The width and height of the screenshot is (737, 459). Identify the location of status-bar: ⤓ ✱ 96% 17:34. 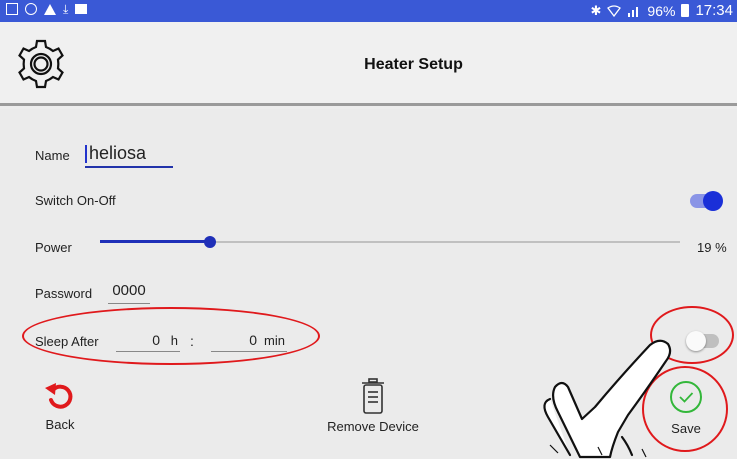
(368, 11).